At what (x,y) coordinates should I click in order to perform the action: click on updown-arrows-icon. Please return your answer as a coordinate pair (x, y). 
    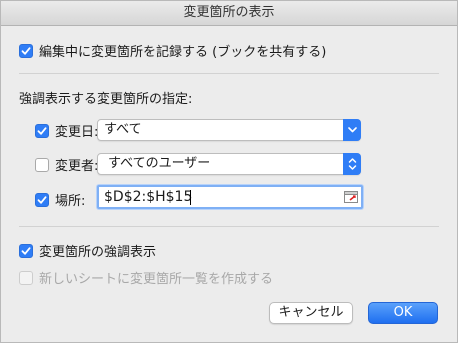
    Looking at the image, I should click on (352, 164).